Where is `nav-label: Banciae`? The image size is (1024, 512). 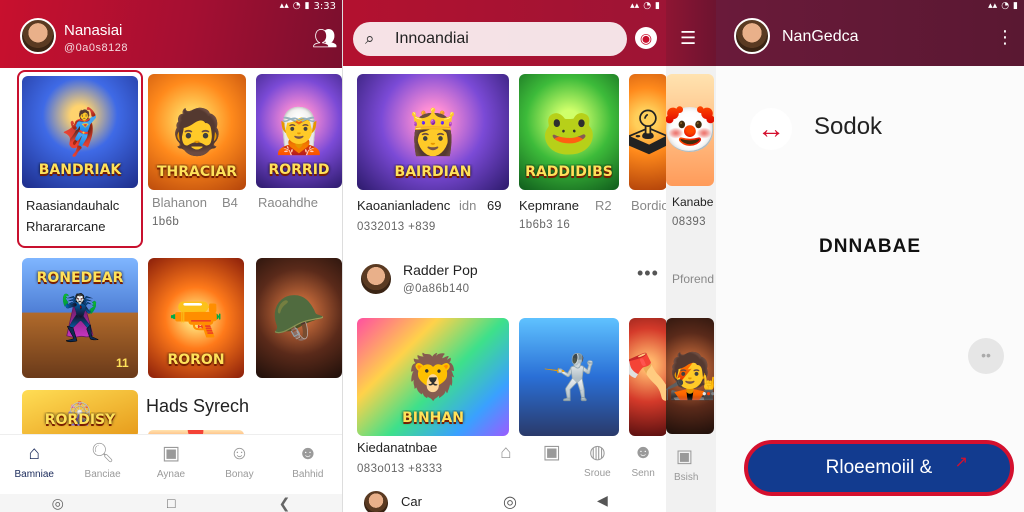 nav-label: Banciae is located at coordinates (102, 474).